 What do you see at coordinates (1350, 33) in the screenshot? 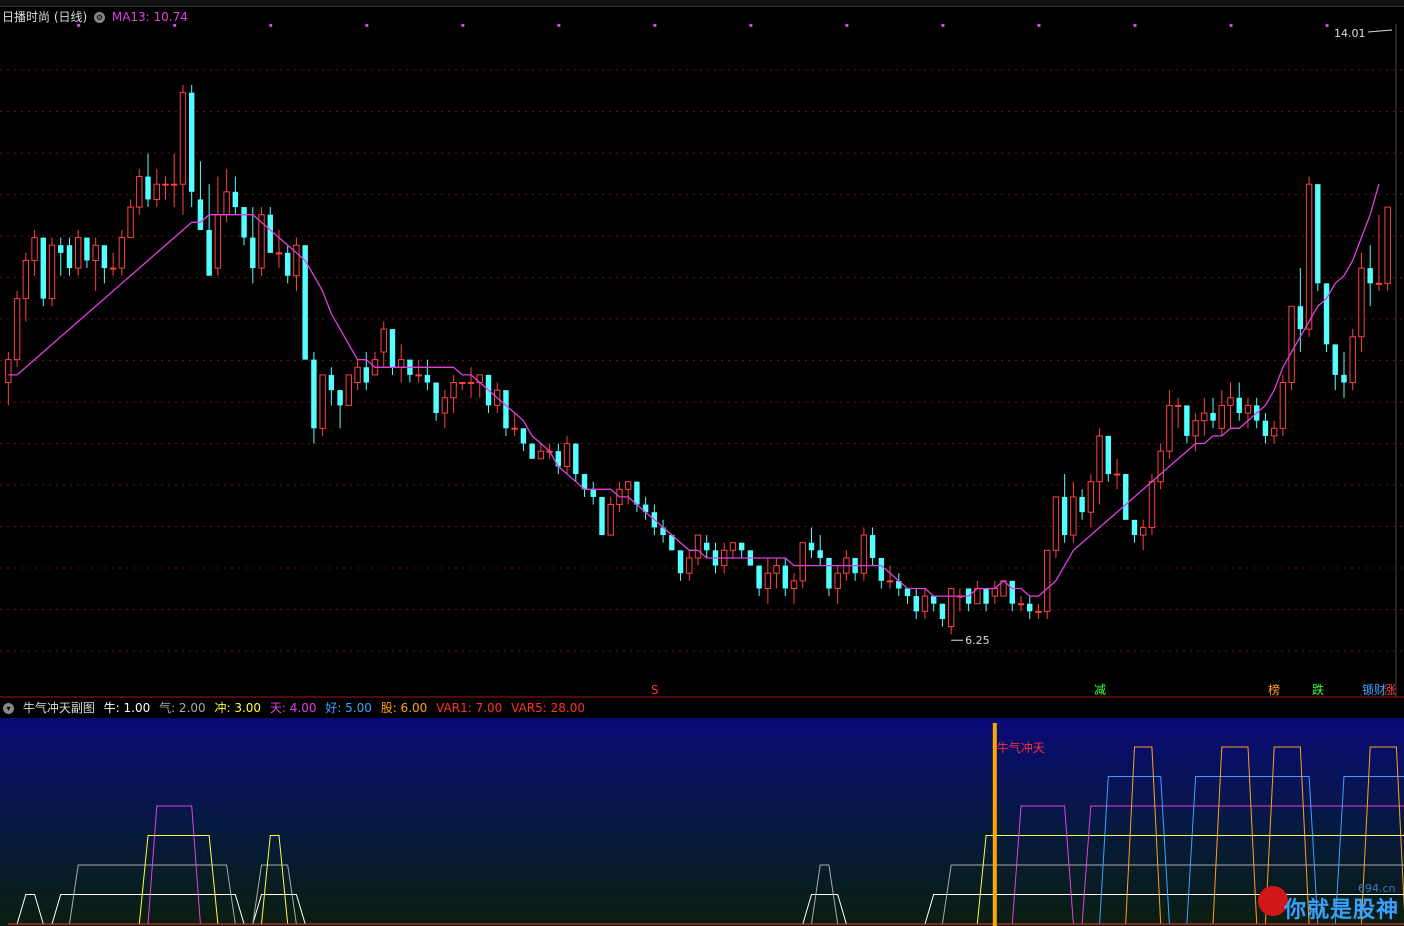
I see `high-price-label: 14.01` at bounding box center [1350, 33].